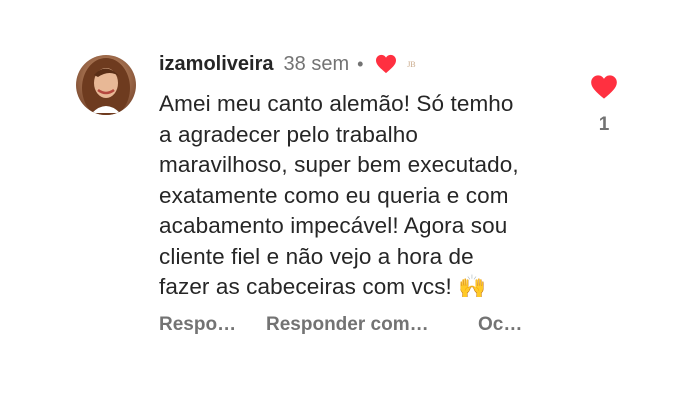 The image size is (700, 400). I want to click on comment-header: izamoliveira 38 sem • JB, so click(289, 64).